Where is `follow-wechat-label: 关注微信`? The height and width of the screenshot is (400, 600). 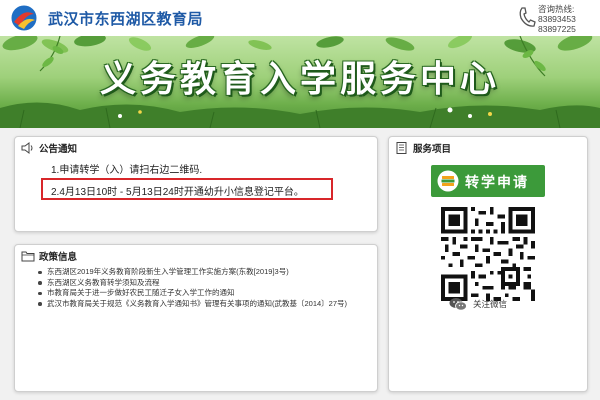
follow-wechat-label: 关注微信 is located at coordinates (490, 304).